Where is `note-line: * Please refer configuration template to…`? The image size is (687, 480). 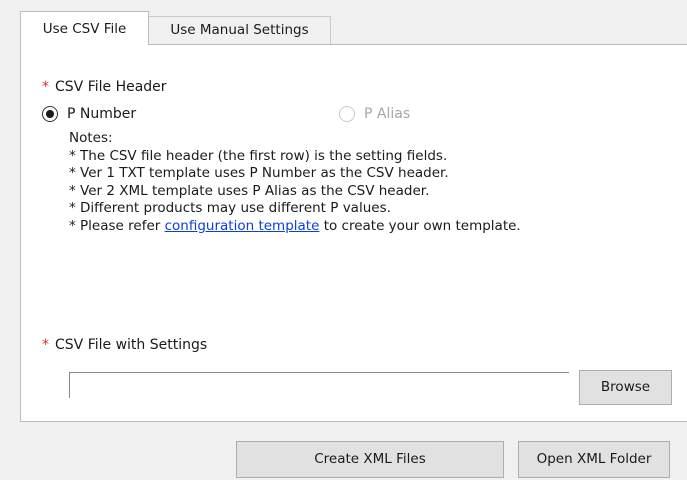
note-line: * Please refer configuration template to… is located at coordinates (295, 227).